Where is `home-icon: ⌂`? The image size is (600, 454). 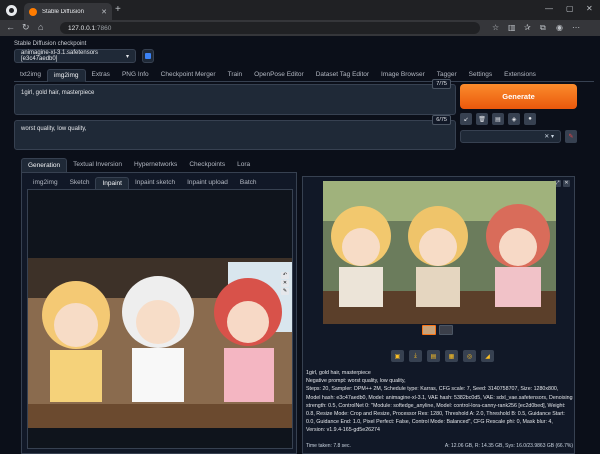 home-icon: ⌂ is located at coordinates (40, 27).